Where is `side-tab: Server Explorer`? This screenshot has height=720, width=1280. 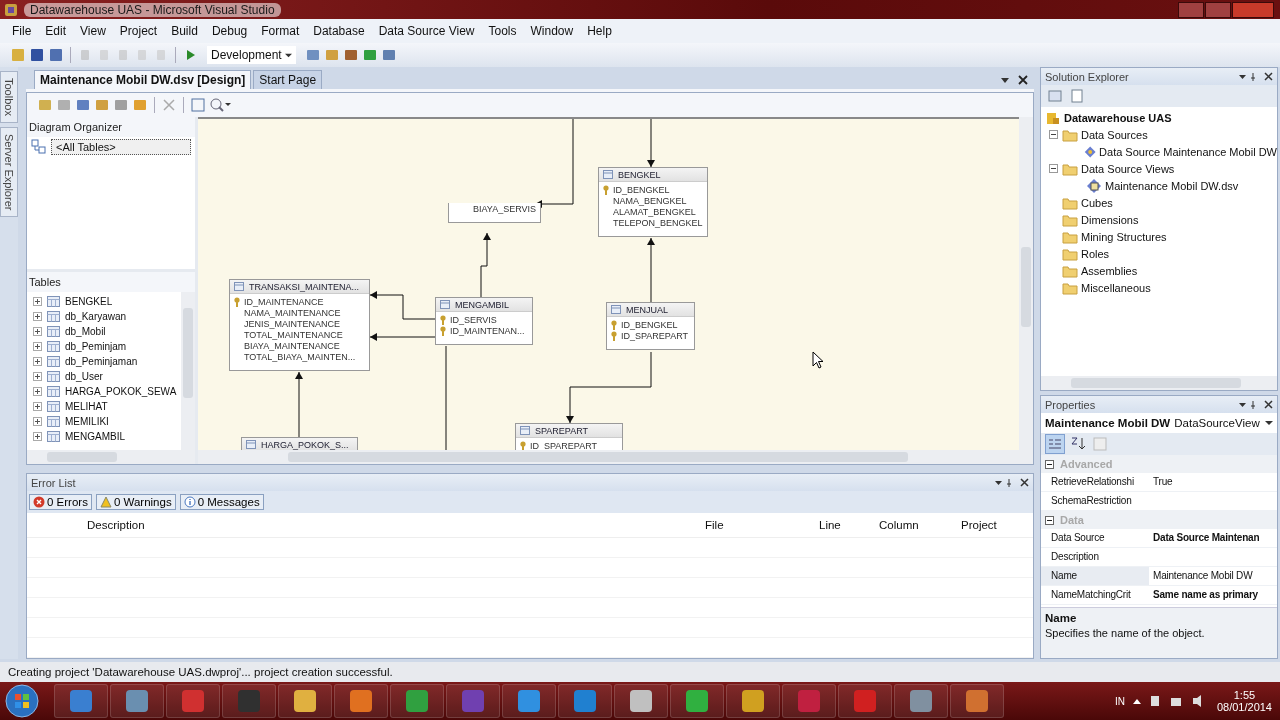
side-tab: Server Explorer is located at coordinates (9, 172).